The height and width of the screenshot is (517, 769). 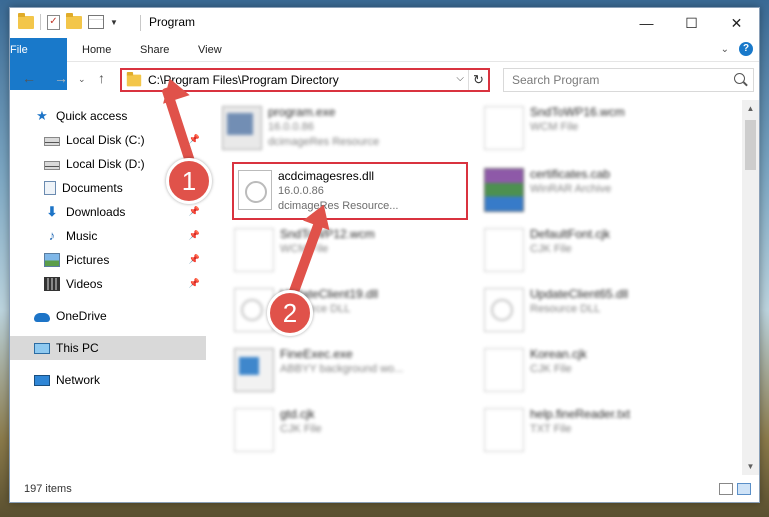 What do you see at coordinates (52, 260) in the screenshot?
I see `pictures-icon` at bounding box center [52, 260].